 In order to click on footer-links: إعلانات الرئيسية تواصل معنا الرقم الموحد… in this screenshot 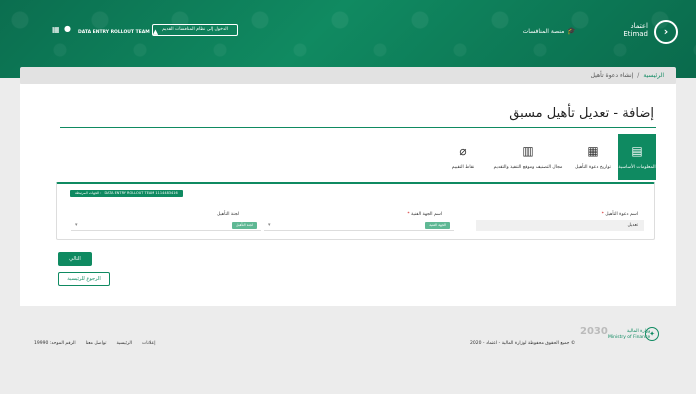, I will do `click(94, 343)`.